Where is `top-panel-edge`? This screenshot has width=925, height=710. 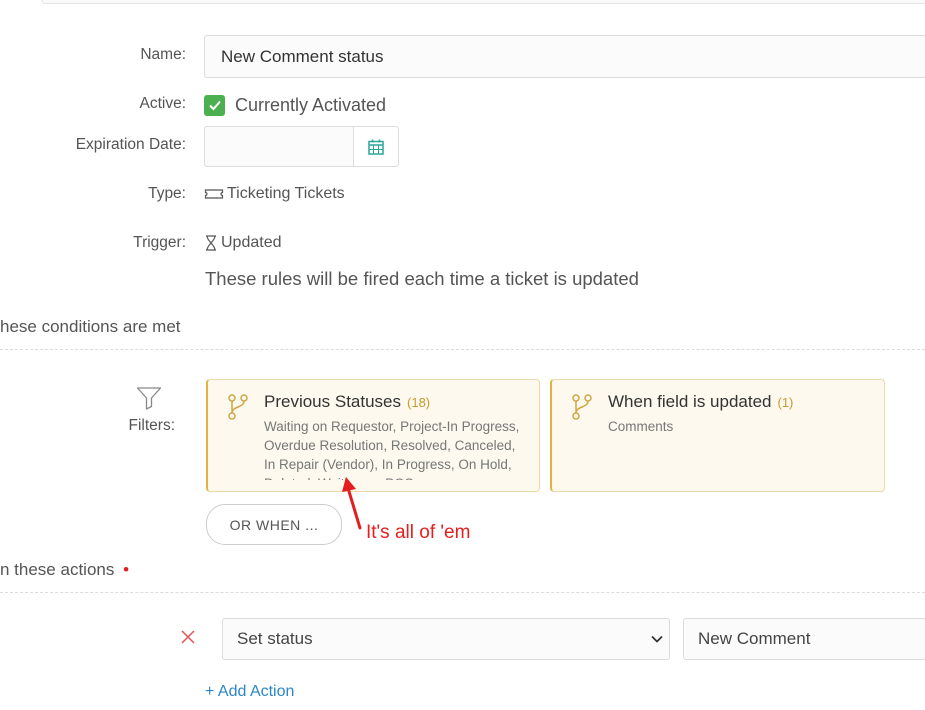
top-panel-edge is located at coordinates (483, 2).